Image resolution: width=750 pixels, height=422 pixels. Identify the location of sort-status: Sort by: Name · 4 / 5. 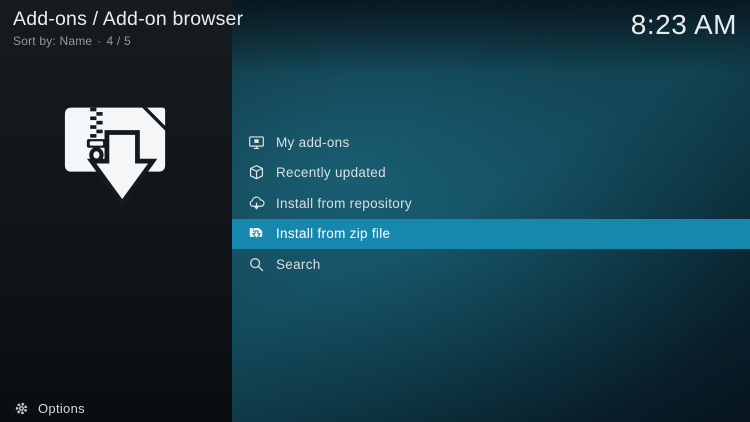
(128, 41).